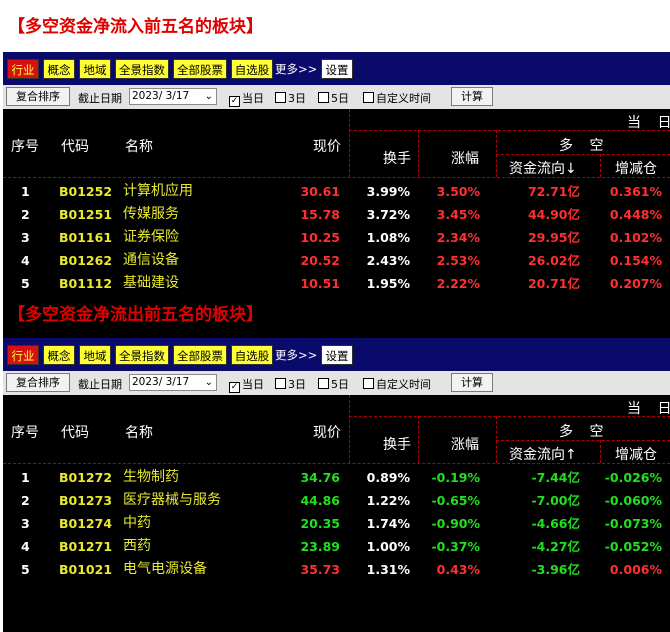 This screenshot has width=670, height=632. What do you see at coordinates (633, 546) in the screenshot?
I see `row-inc: -0.052%` at bounding box center [633, 546].